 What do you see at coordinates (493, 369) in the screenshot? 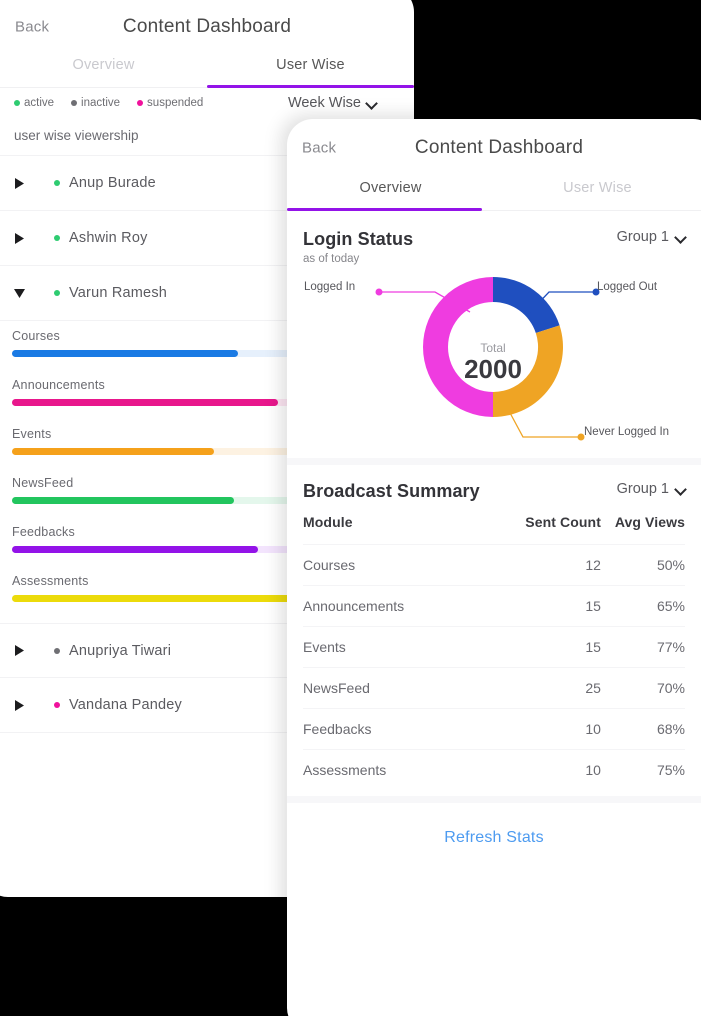
I see `donut-center-value: 2000` at bounding box center [493, 369].